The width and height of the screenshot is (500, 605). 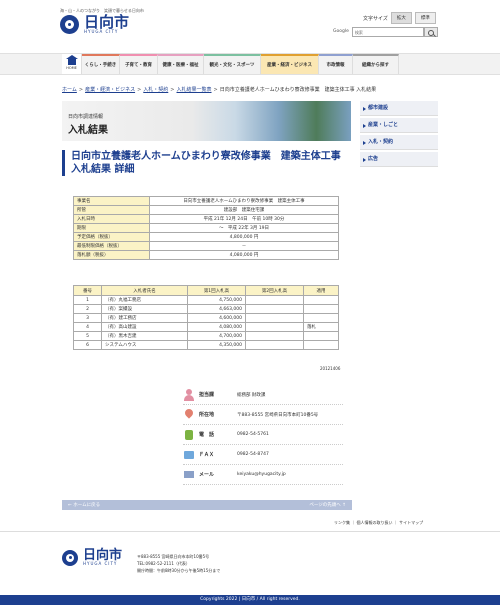 I want to click on text-size-label: 文字サイズ, so click(x=375, y=18).